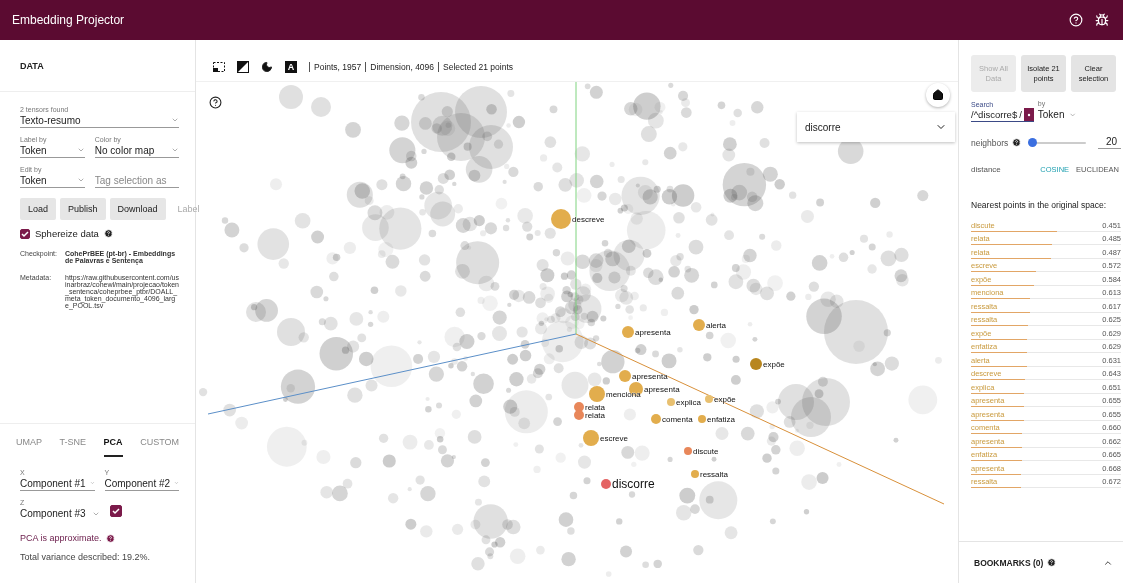 The width and height of the screenshot is (1123, 583). Describe the element at coordinates (986, 169) in the screenshot. I see `distance-label: distance` at that location.